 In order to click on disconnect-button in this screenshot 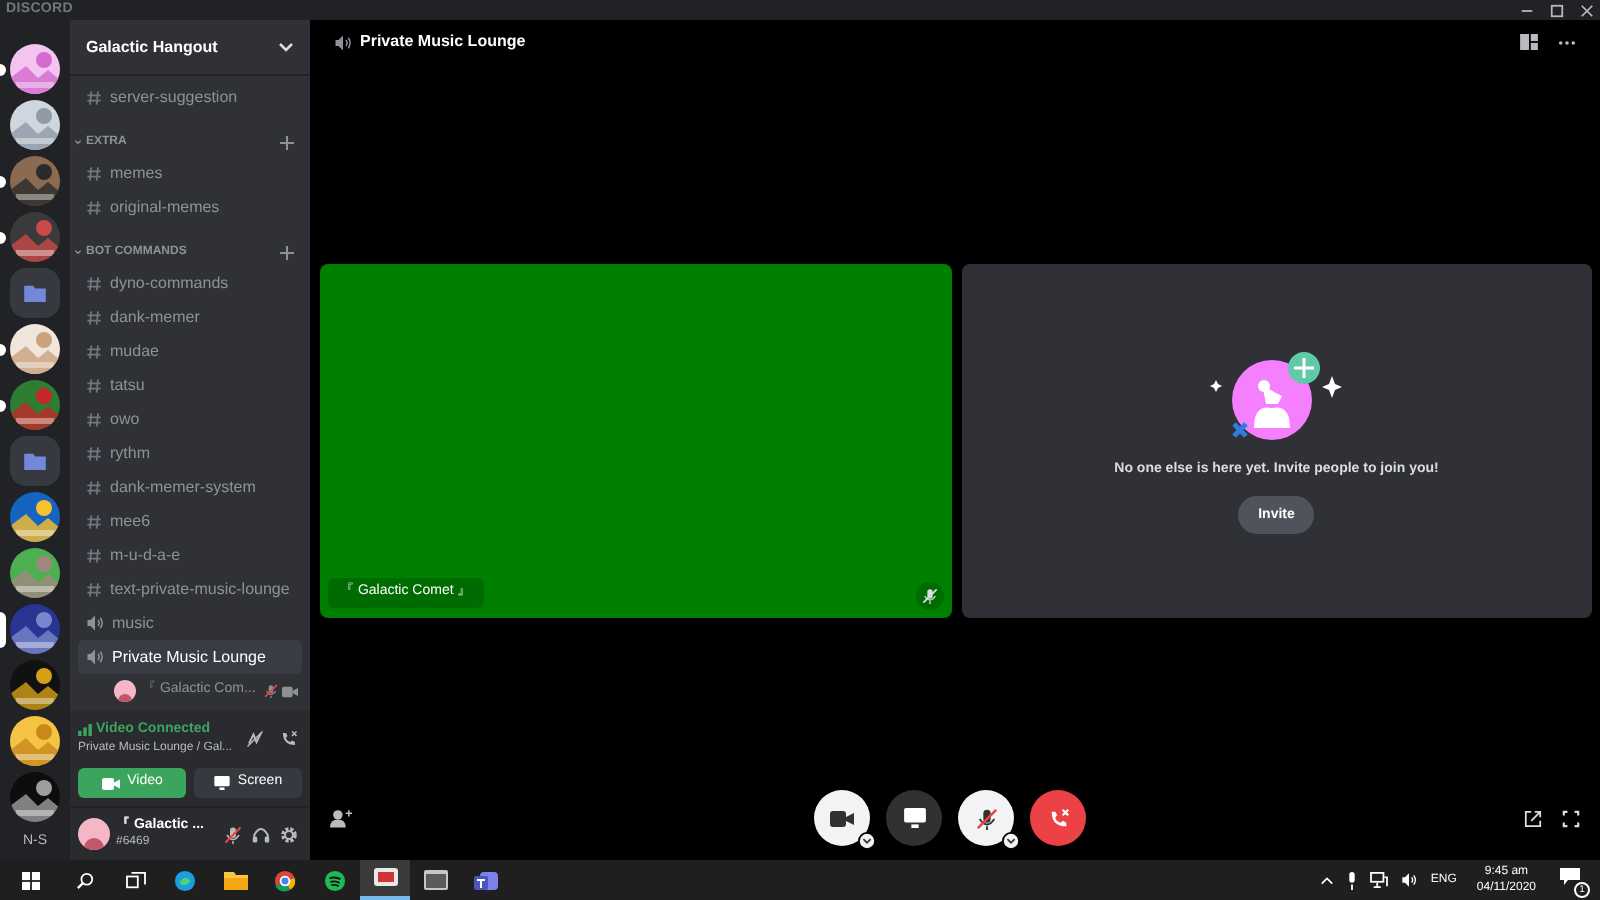, I will do `click(1058, 818)`.